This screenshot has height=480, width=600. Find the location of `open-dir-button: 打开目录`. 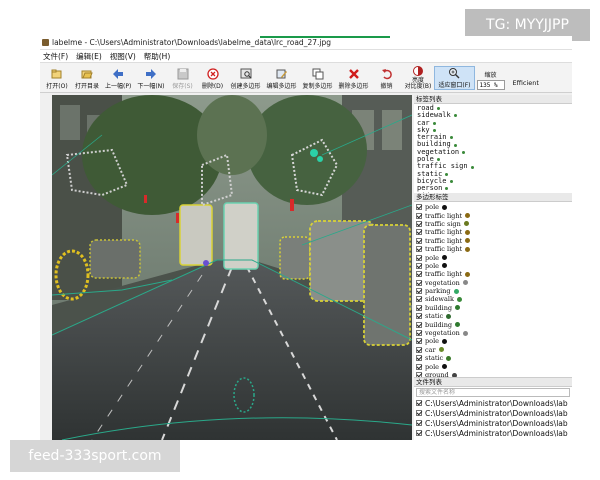

open-dir-button: 打开目录 is located at coordinates (87, 79).